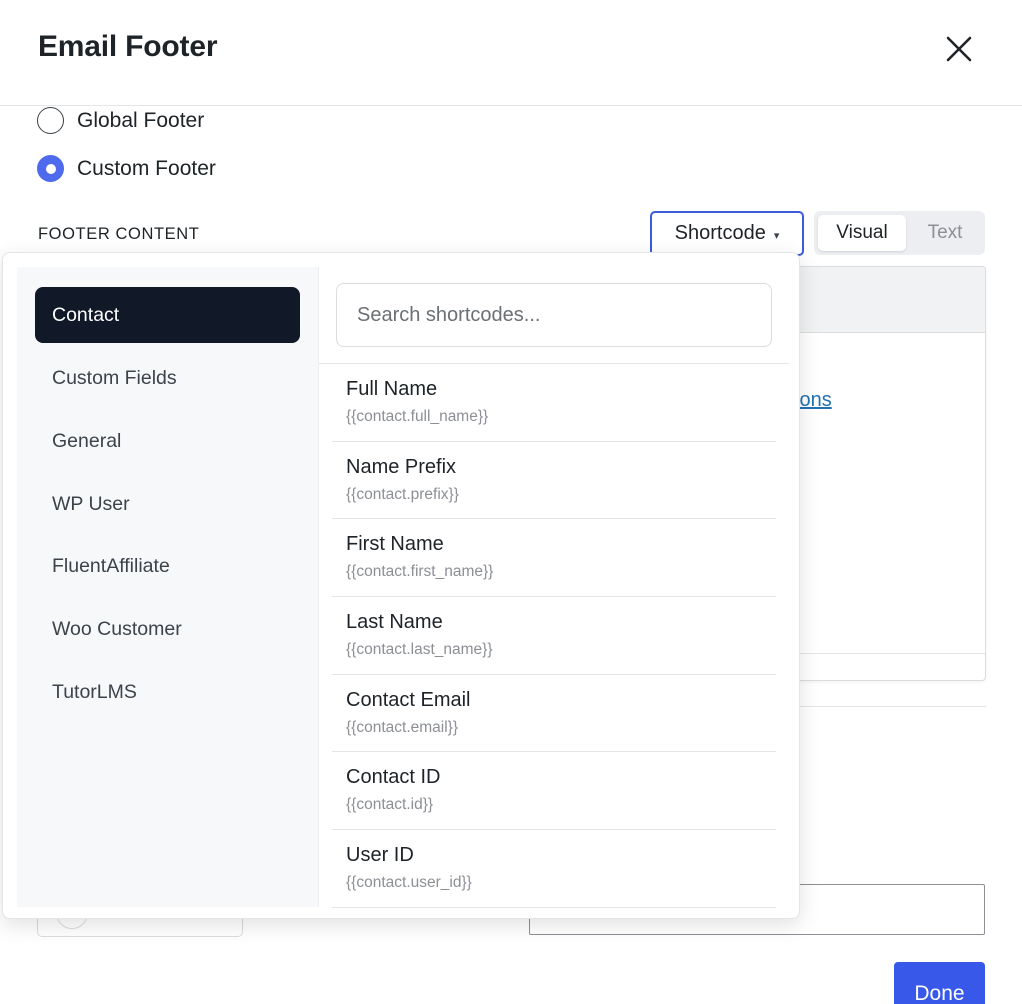 This screenshot has width=1022, height=1004. Describe the element at coordinates (776, 235) in the screenshot. I see `caret-down-icon: ▾` at that location.